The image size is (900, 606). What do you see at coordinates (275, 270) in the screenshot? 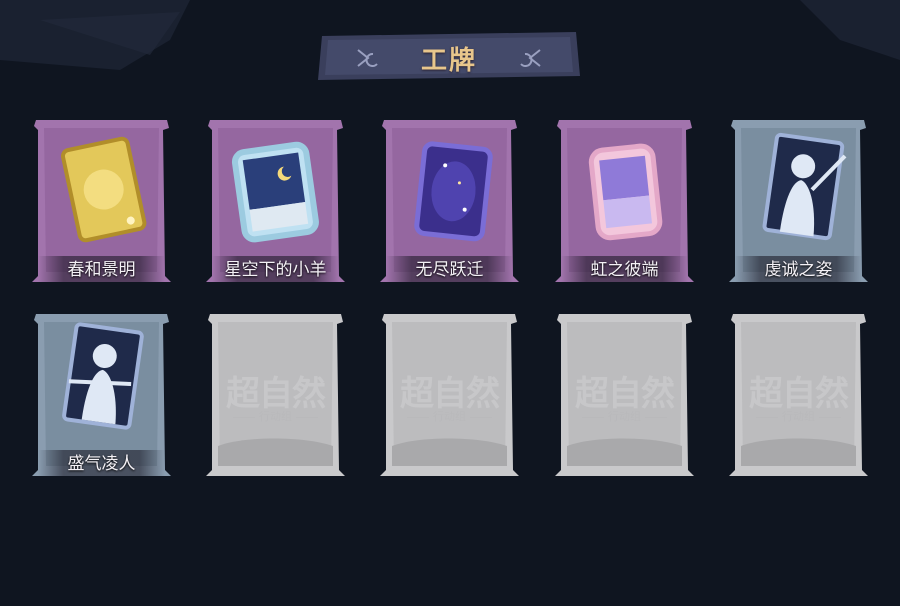
I see `badge-label: 星空下的小羊` at bounding box center [275, 270].